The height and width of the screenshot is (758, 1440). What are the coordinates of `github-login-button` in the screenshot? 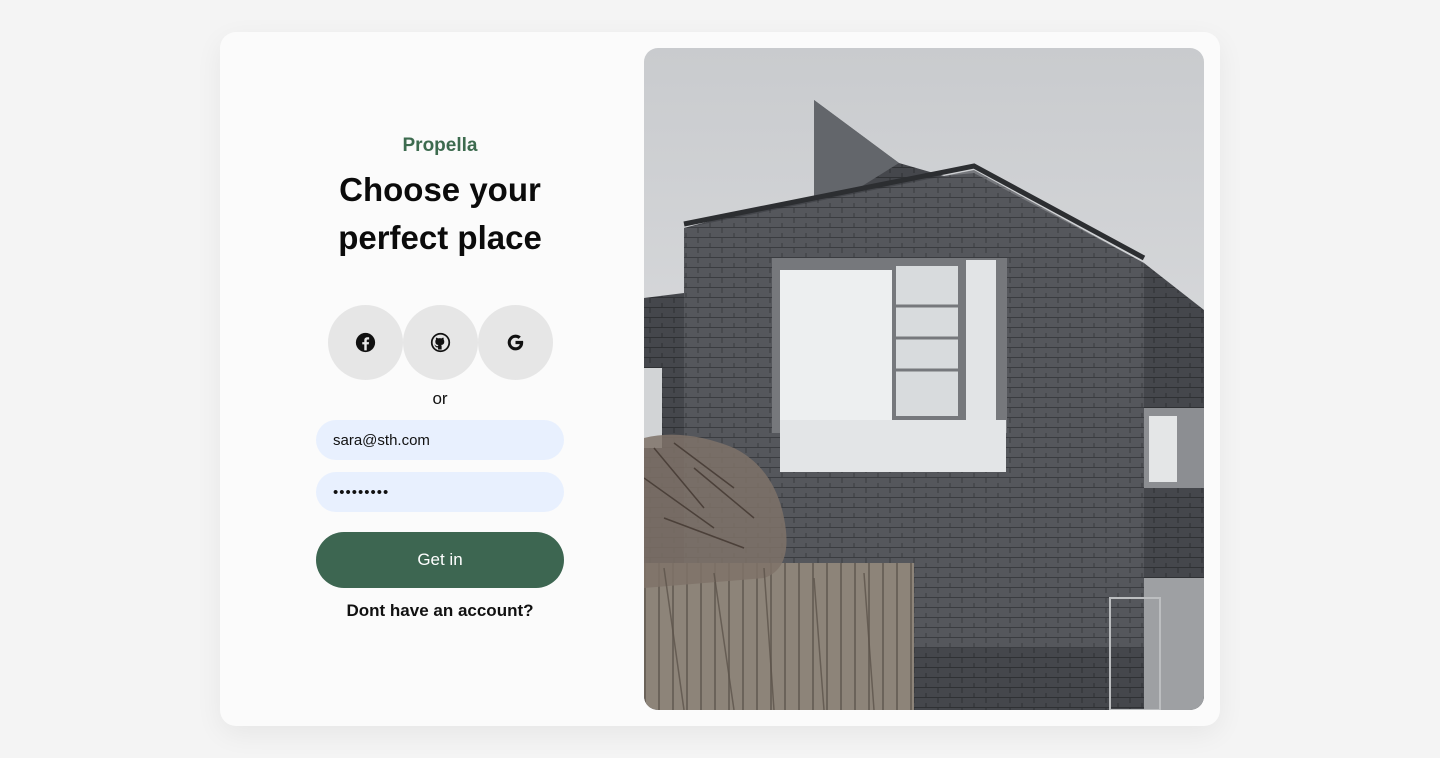 It's located at (440, 342).